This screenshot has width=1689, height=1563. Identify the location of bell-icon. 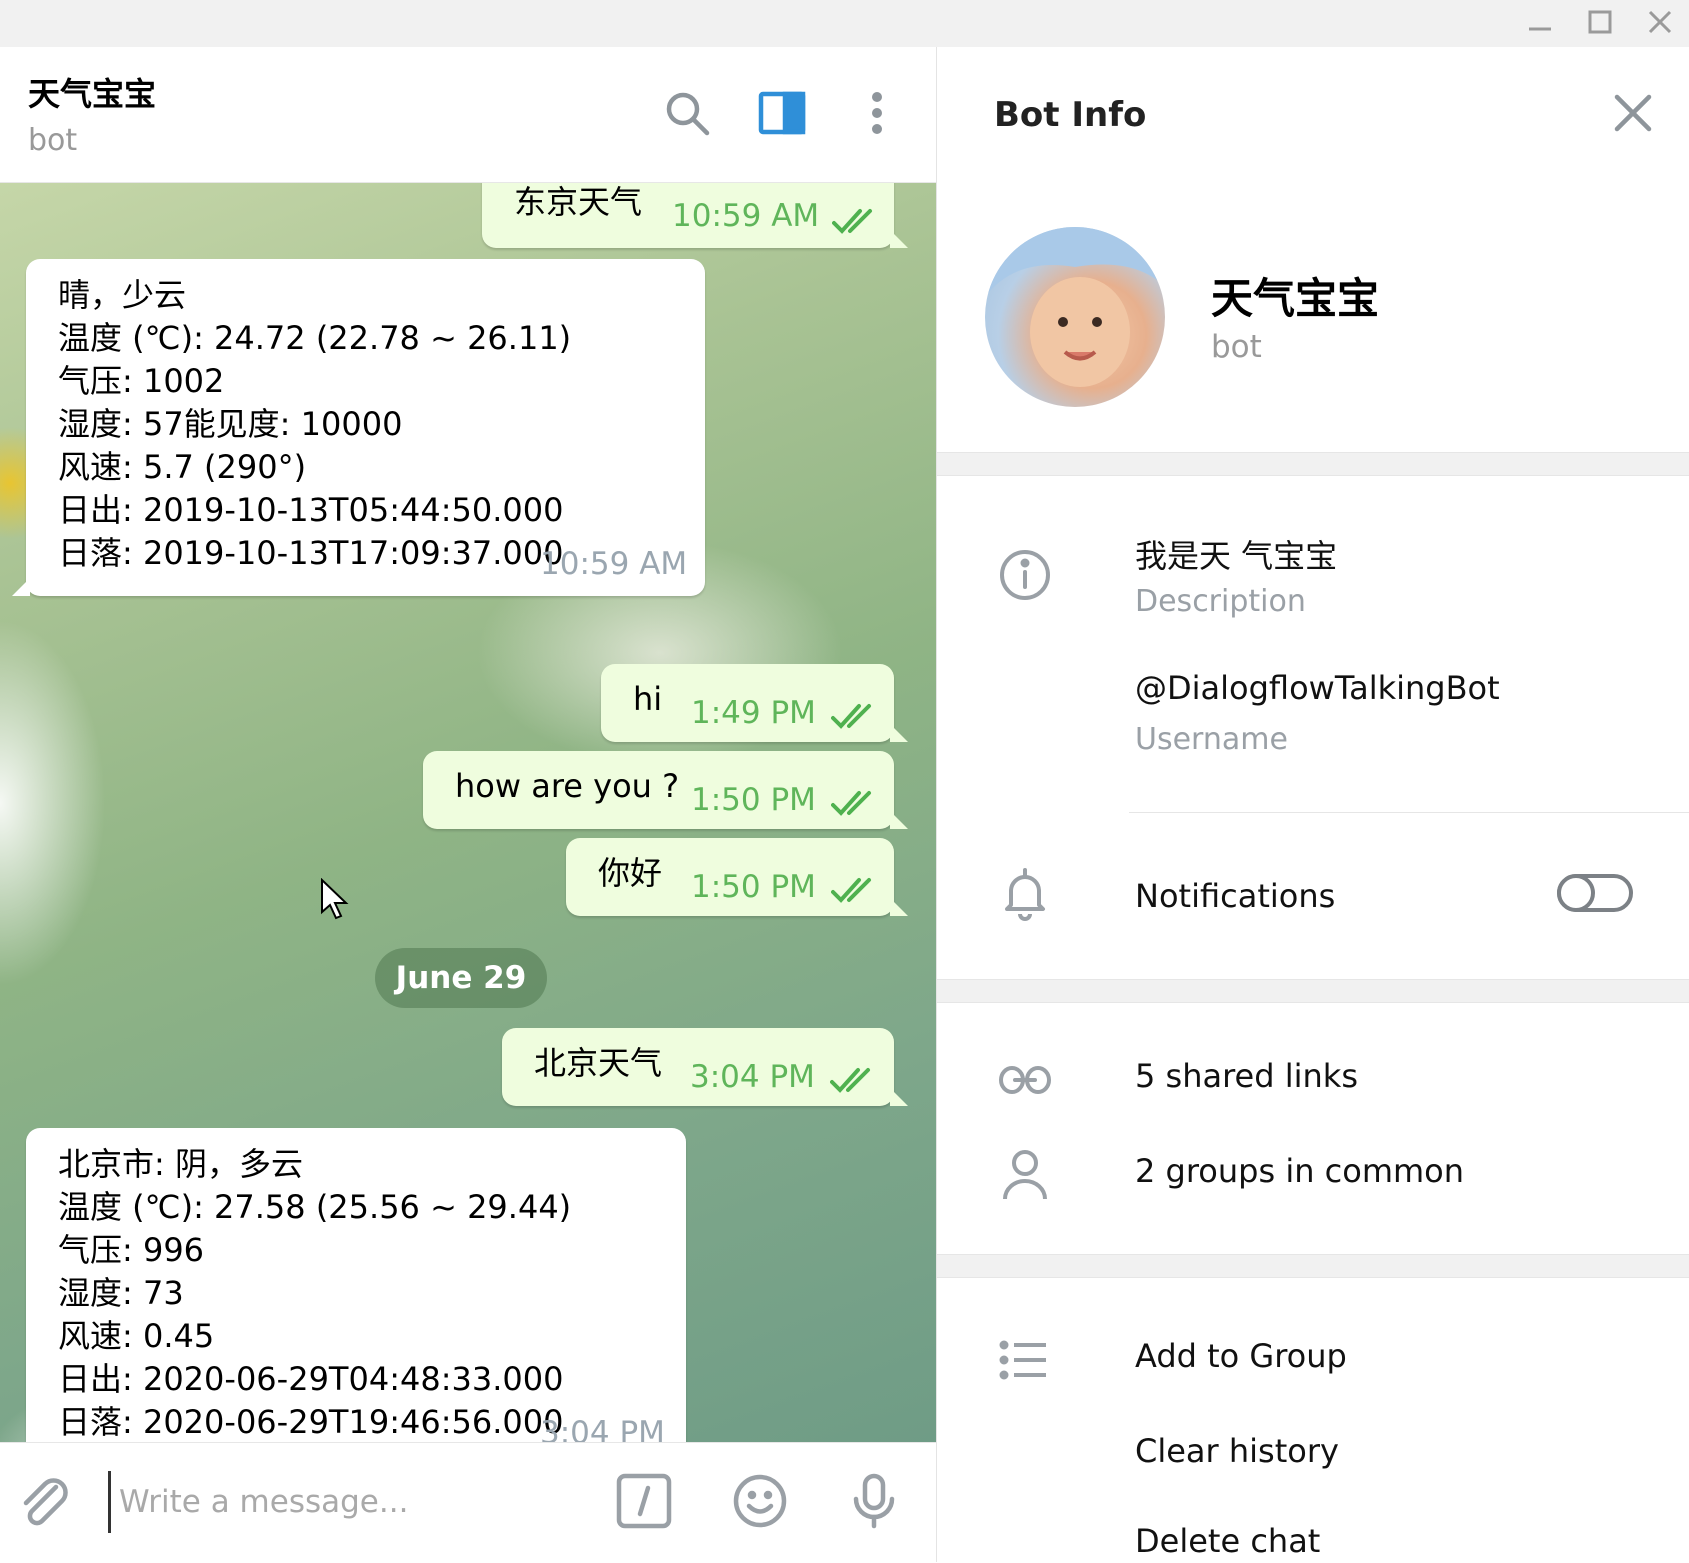
(1025, 893).